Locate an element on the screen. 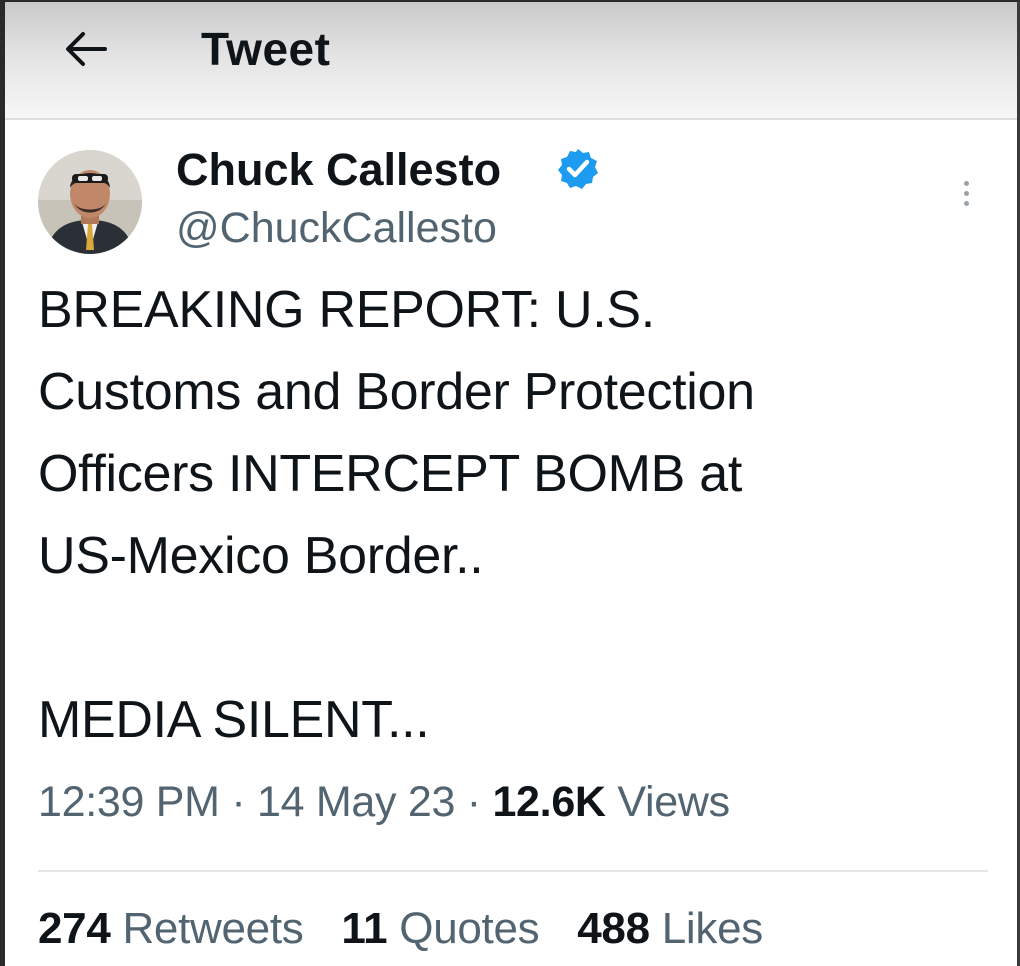  tweet-text-line: BREAKING REPORT: U.S. is located at coordinates (346, 310).